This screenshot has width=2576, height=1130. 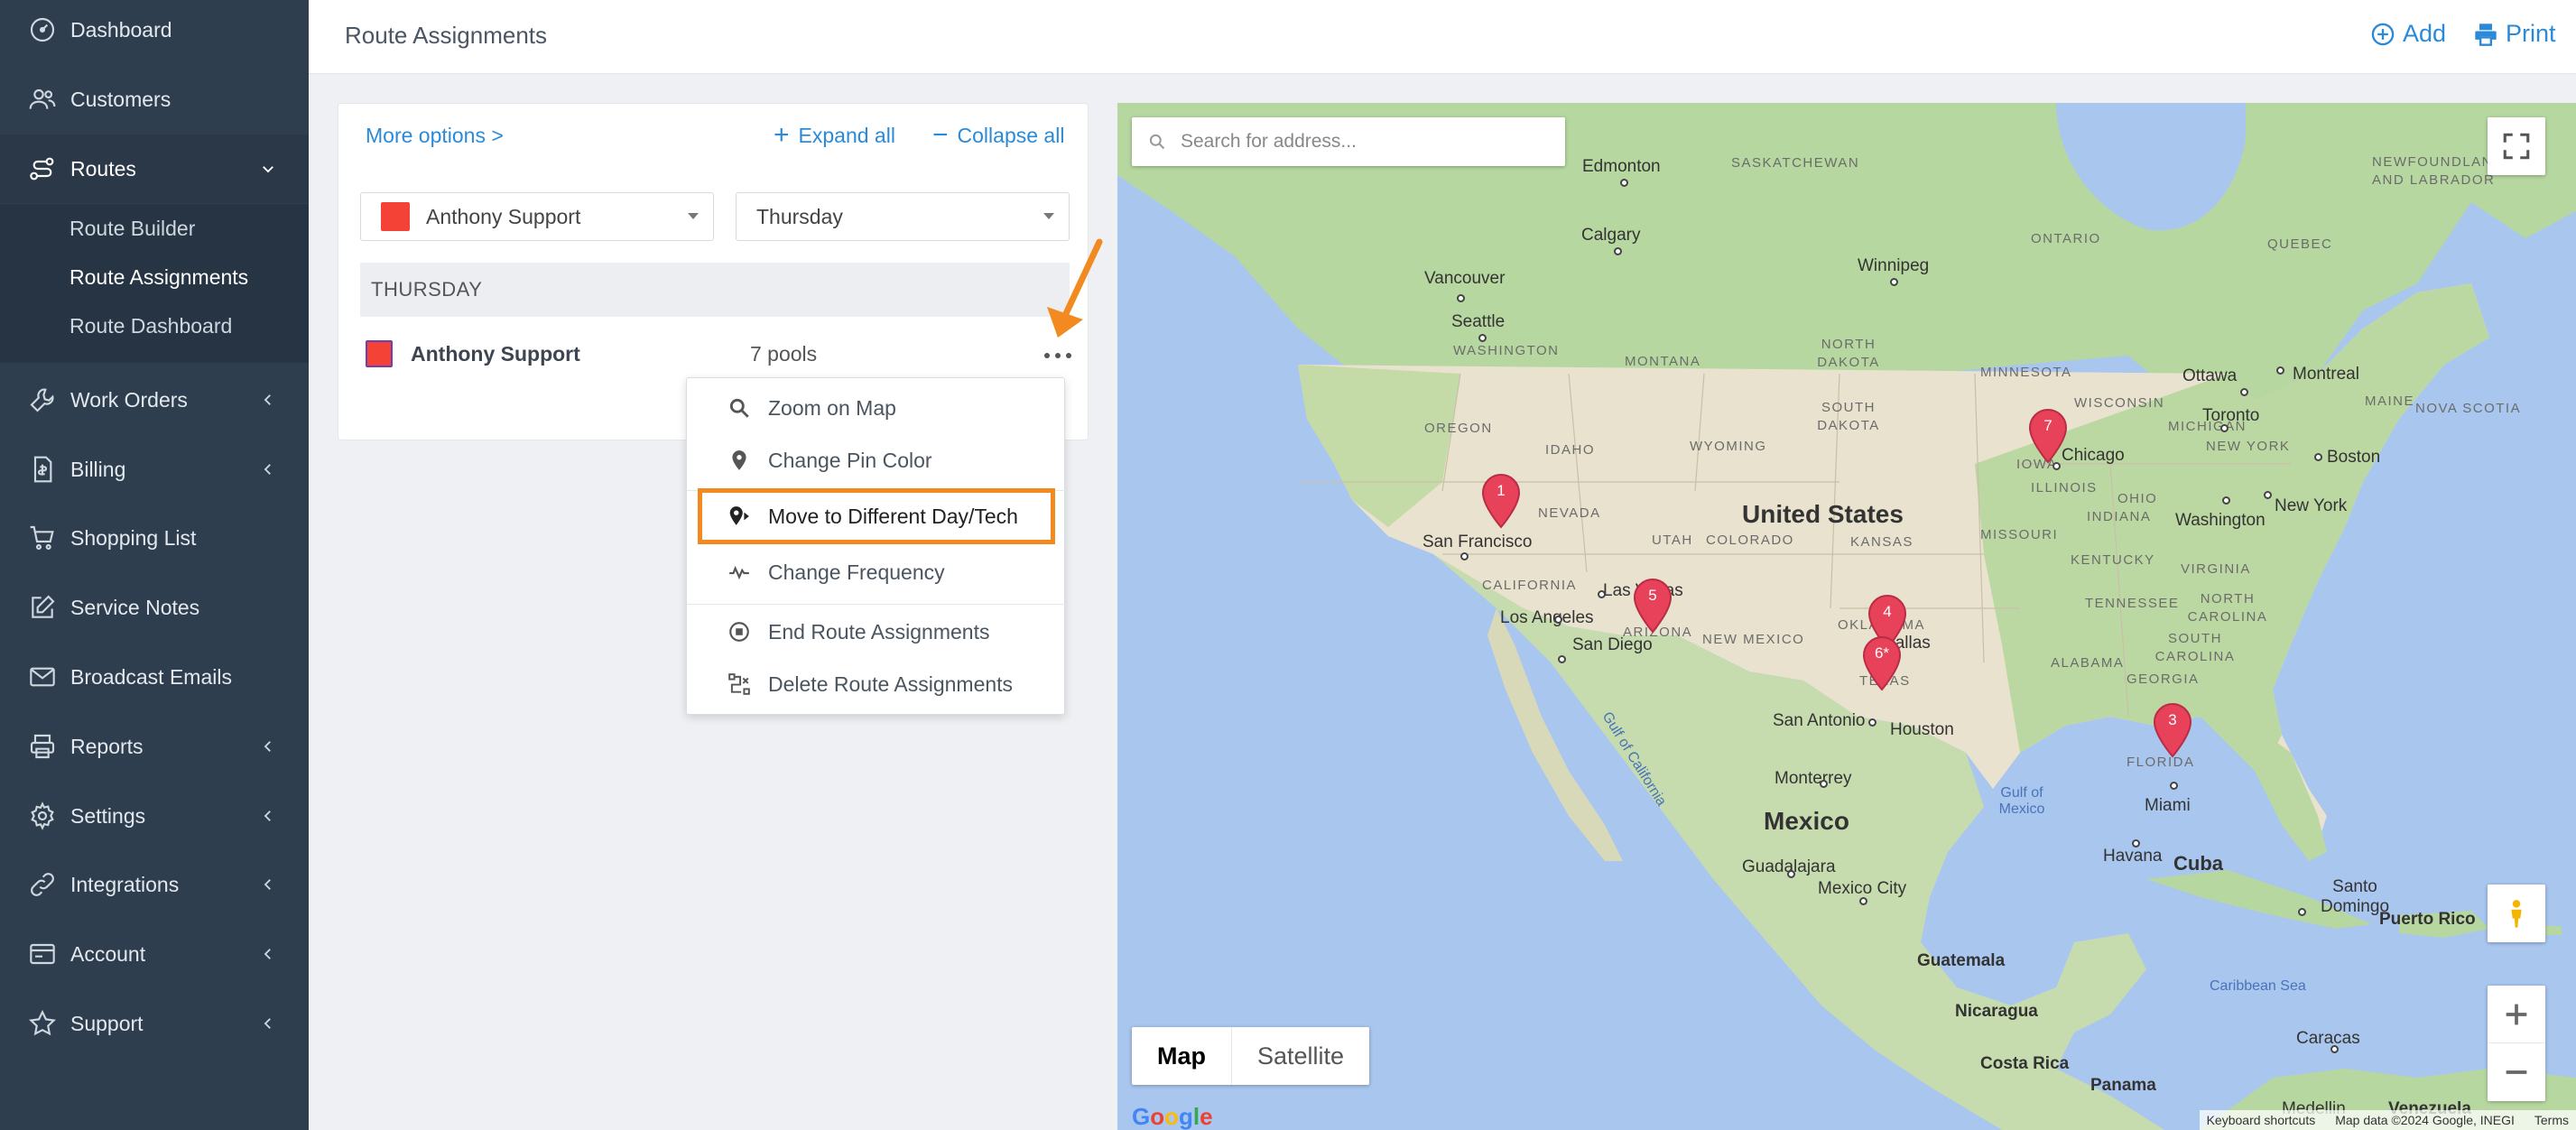 What do you see at coordinates (154, 816) in the screenshot?
I see `sidebar-item-settings: Settings` at bounding box center [154, 816].